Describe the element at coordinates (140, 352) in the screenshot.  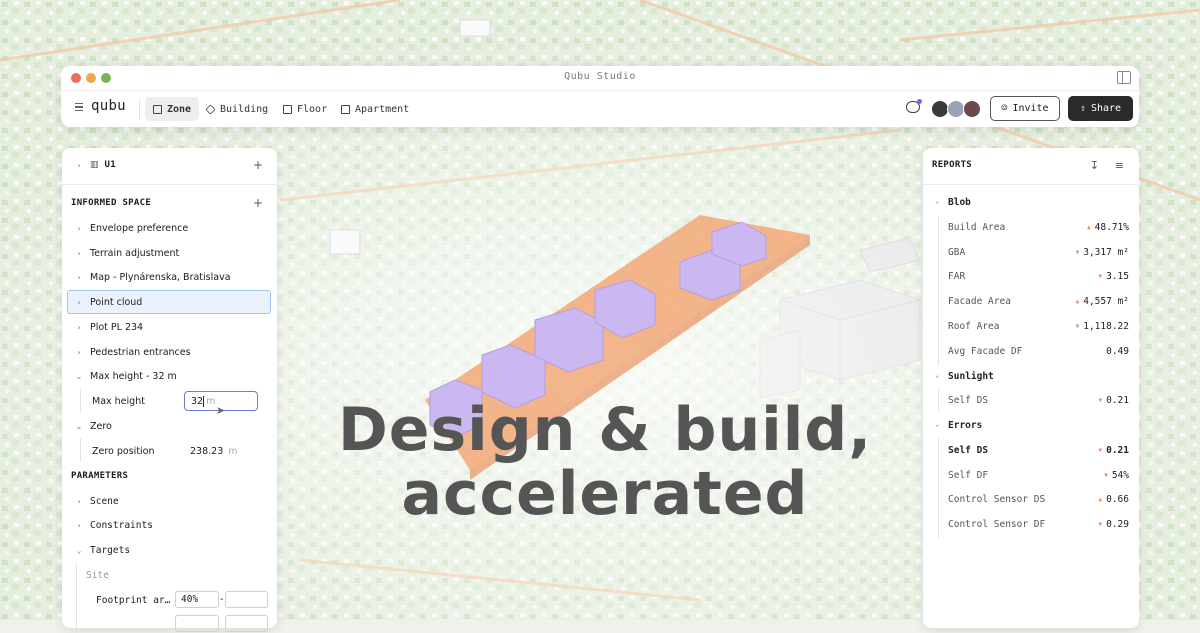
I see `tree-item-label: Pedestrian entrances` at that location.